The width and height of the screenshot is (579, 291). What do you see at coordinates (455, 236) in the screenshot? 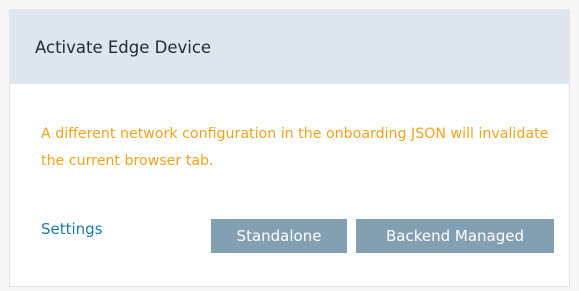
I see `backend-managed-button: Backend Managed` at bounding box center [455, 236].